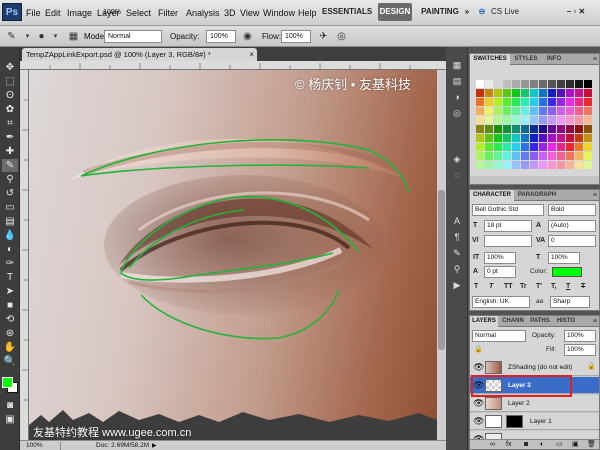 This screenshot has height=450, width=600. Describe the element at coordinates (523, 287) in the screenshot. I see `small-caps-button: Tr` at that location.